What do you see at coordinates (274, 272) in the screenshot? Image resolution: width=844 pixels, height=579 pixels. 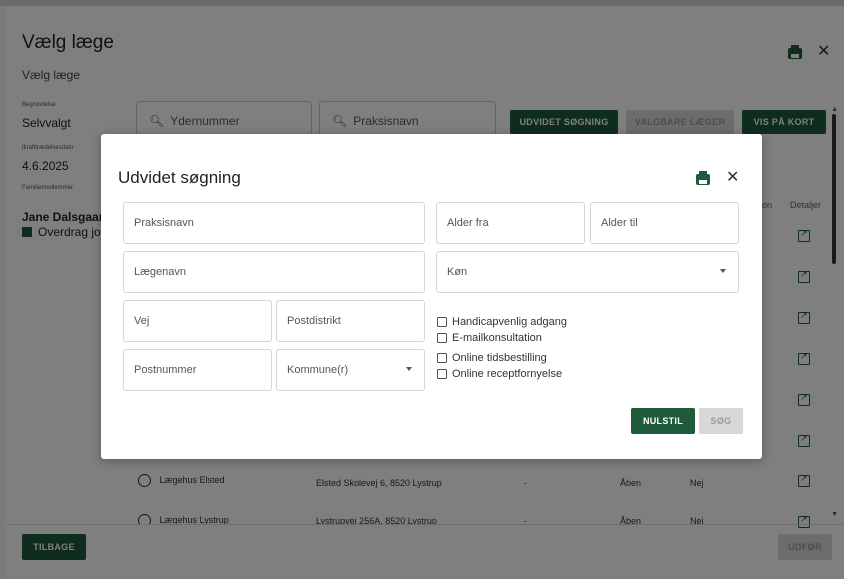 I see `laegenavn-field: Lægenavn` at bounding box center [274, 272].